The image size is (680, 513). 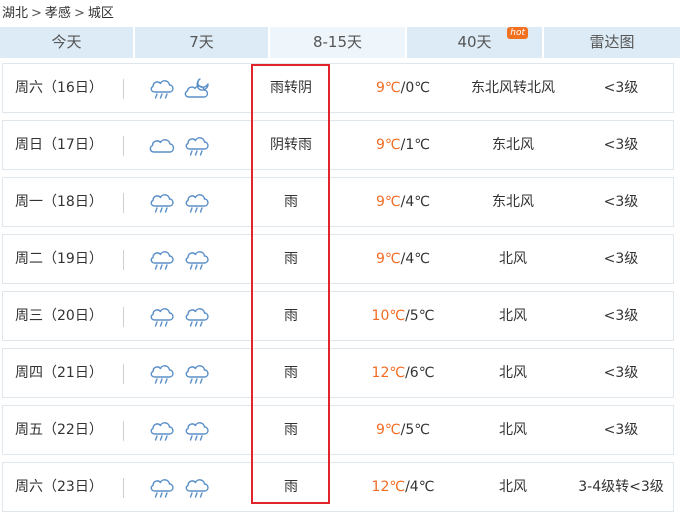 What do you see at coordinates (59, 373) in the screenshot?
I see `forecast-day: 周四（21日）` at bounding box center [59, 373].